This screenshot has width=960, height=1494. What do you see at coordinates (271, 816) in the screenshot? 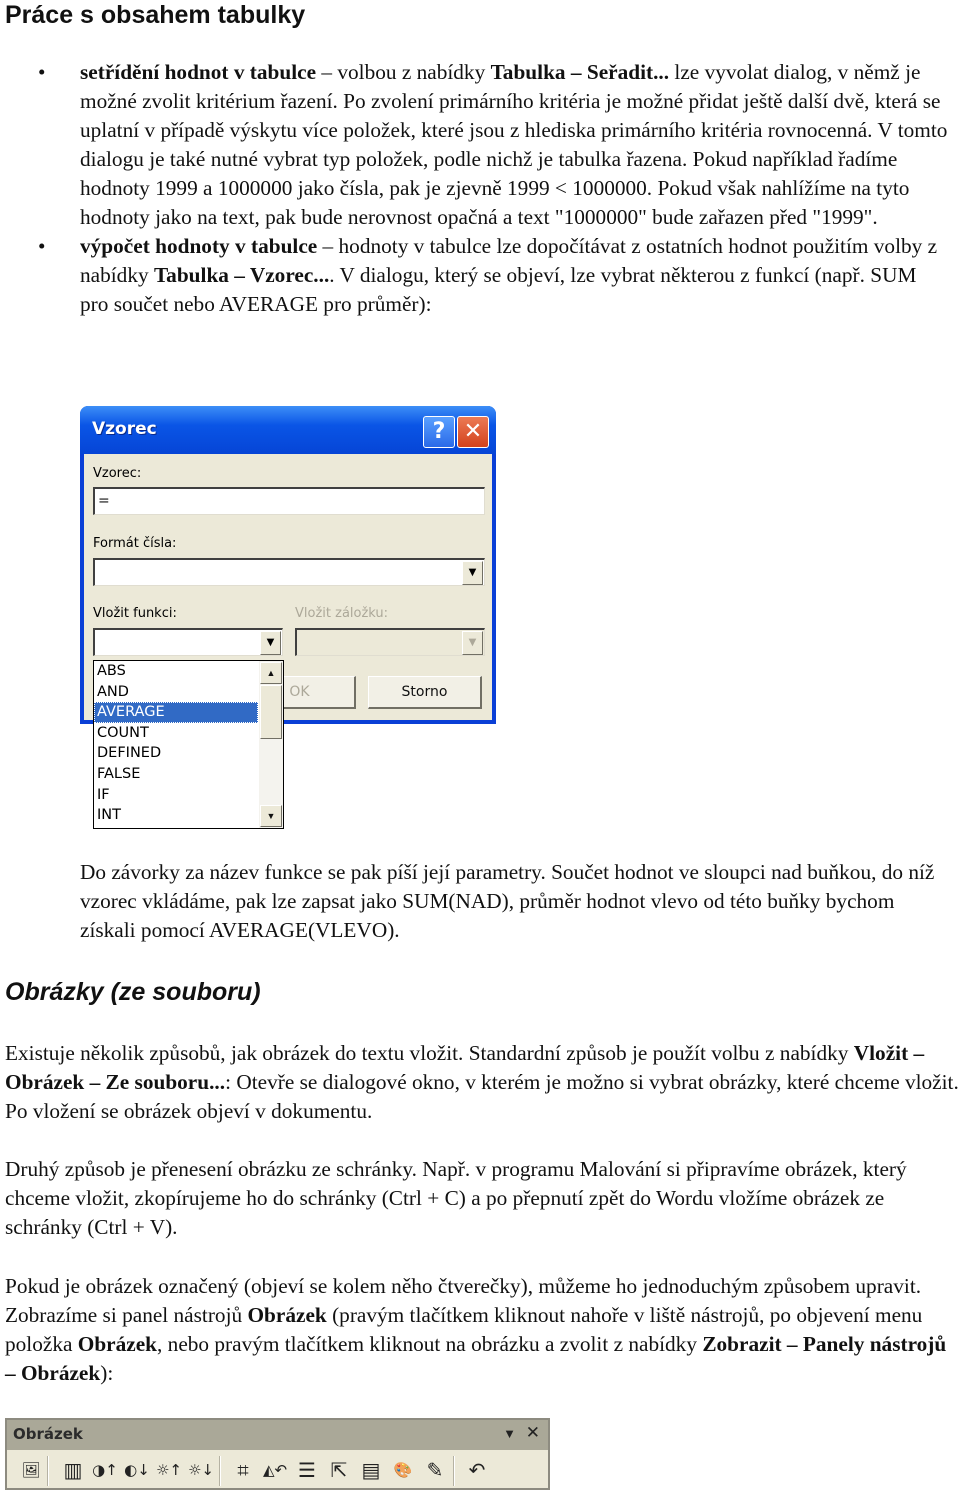
I see `scroll-down-icon: ▼` at bounding box center [271, 816].